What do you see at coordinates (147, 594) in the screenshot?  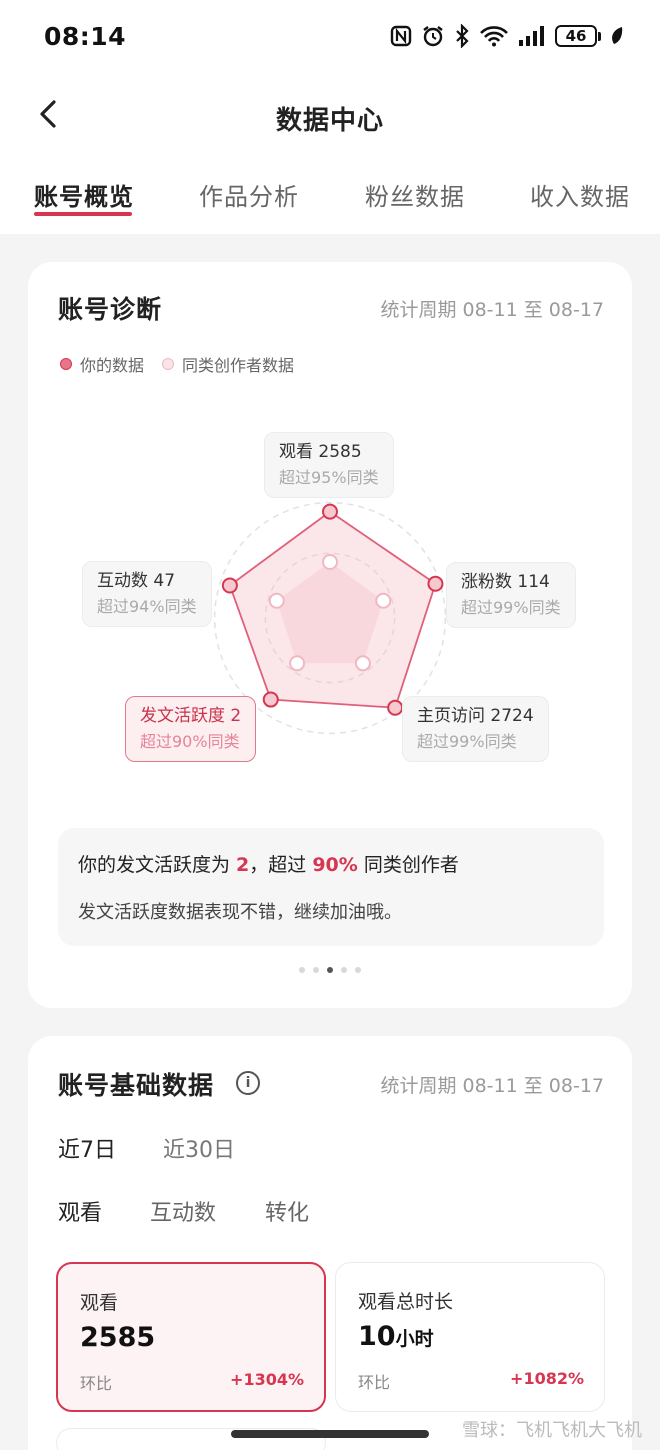 I see `radar-label-interactions: 互动数 47 超过94%同类` at bounding box center [147, 594].